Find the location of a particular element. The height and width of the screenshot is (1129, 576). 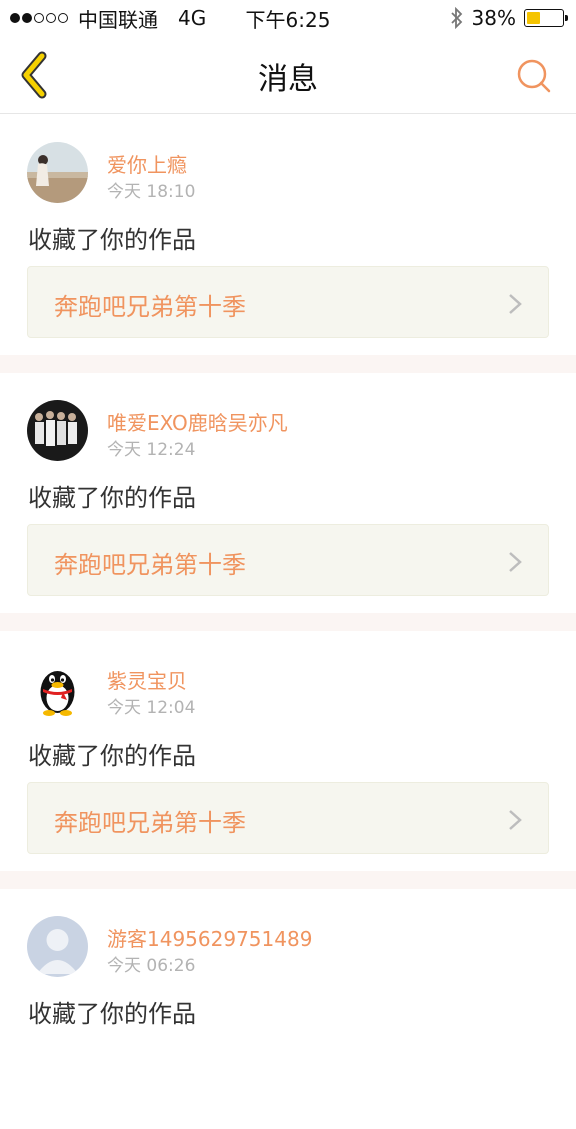

message-time: 今天 12:04 is located at coordinates (151, 708).